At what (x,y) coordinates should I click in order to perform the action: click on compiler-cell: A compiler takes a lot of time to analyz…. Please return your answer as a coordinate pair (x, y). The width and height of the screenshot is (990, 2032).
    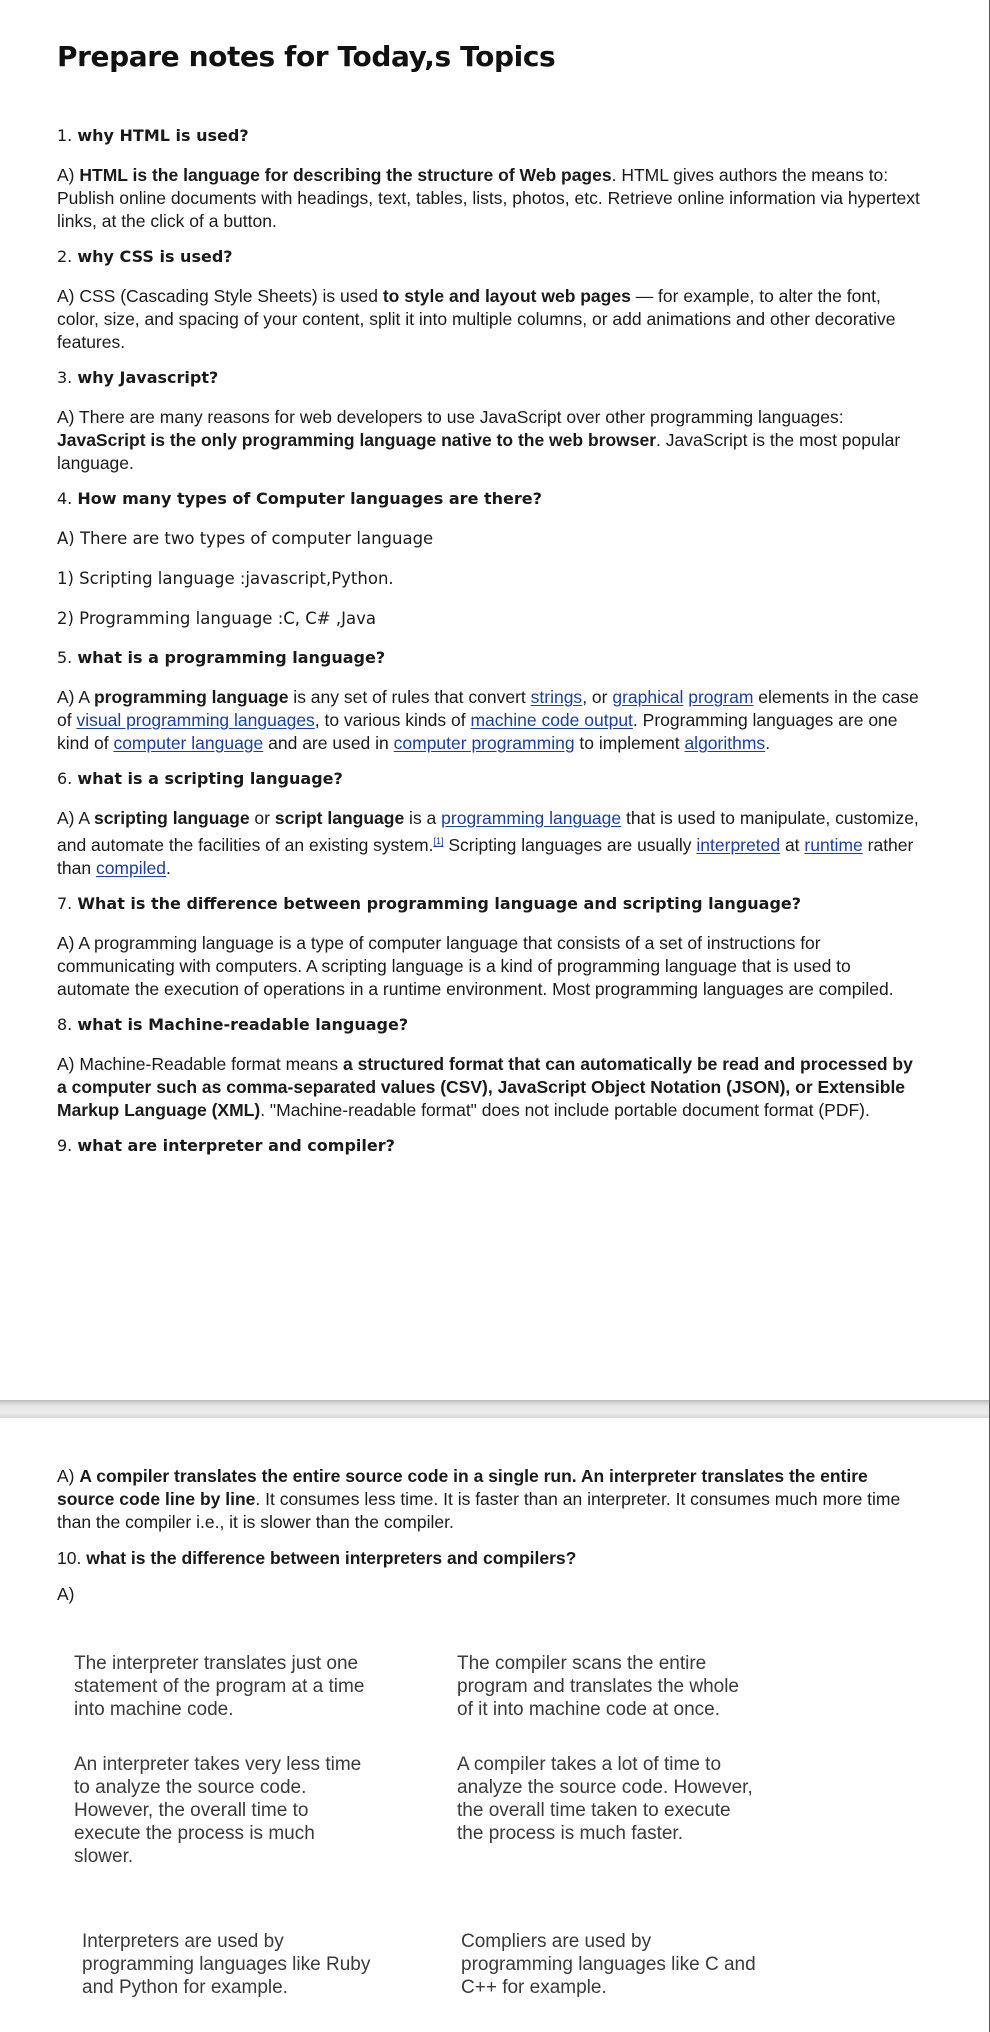
    Looking at the image, I should click on (605, 1799).